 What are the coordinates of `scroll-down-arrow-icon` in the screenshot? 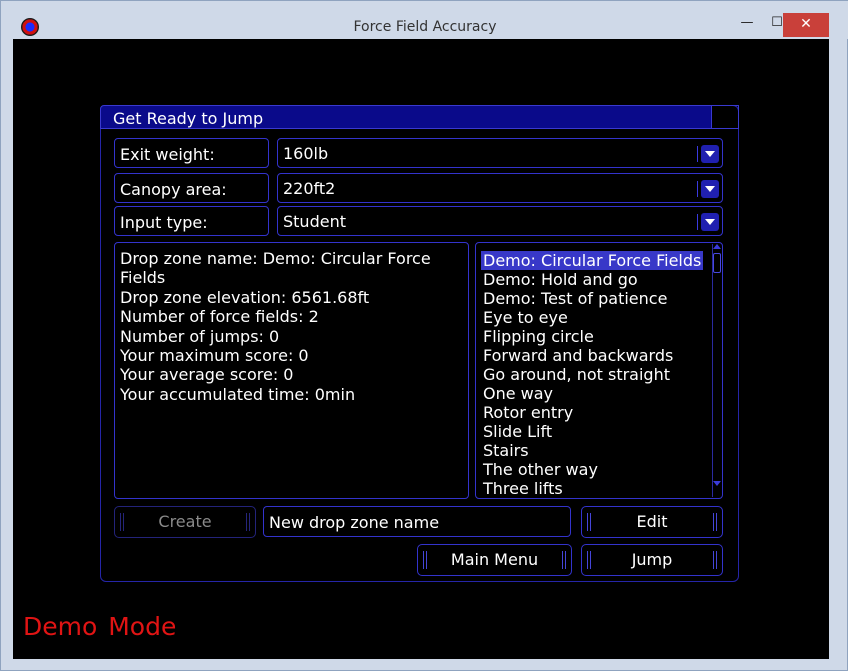 It's located at (717, 483).